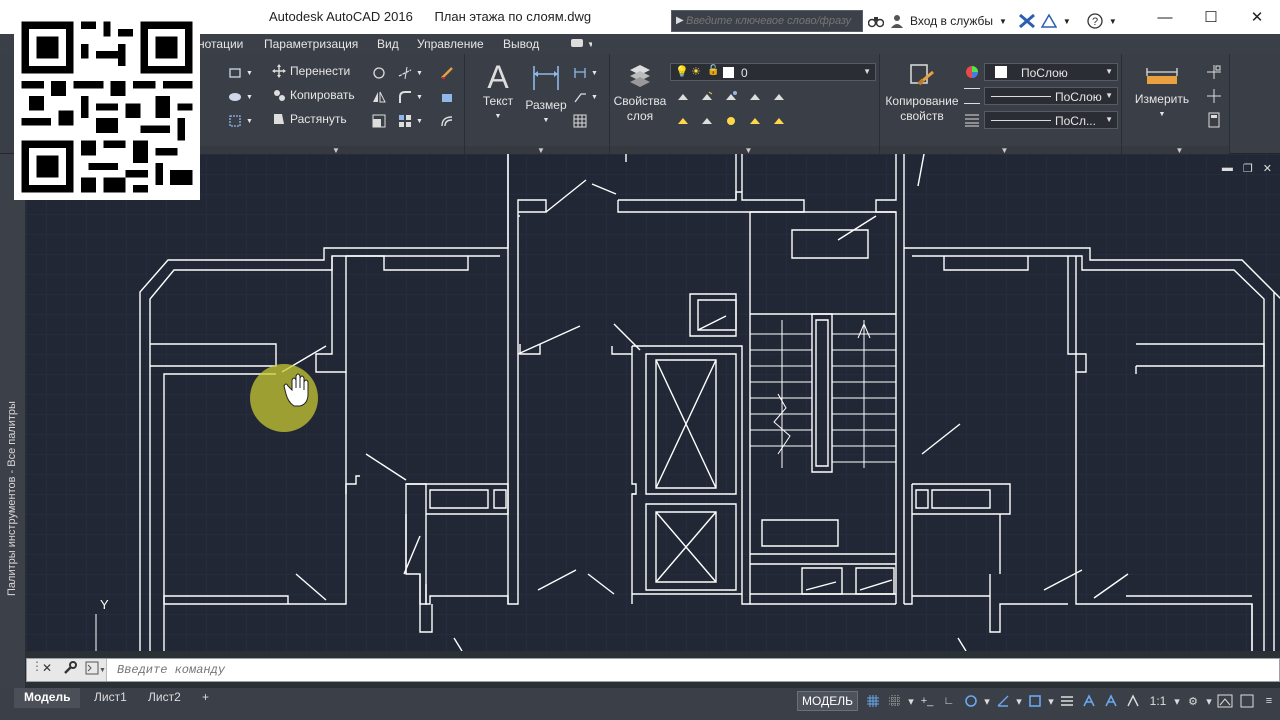 This screenshot has height=720, width=1280. What do you see at coordinates (1048, 21) in the screenshot?
I see `a360-icon` at bounding box center [1048, 21].